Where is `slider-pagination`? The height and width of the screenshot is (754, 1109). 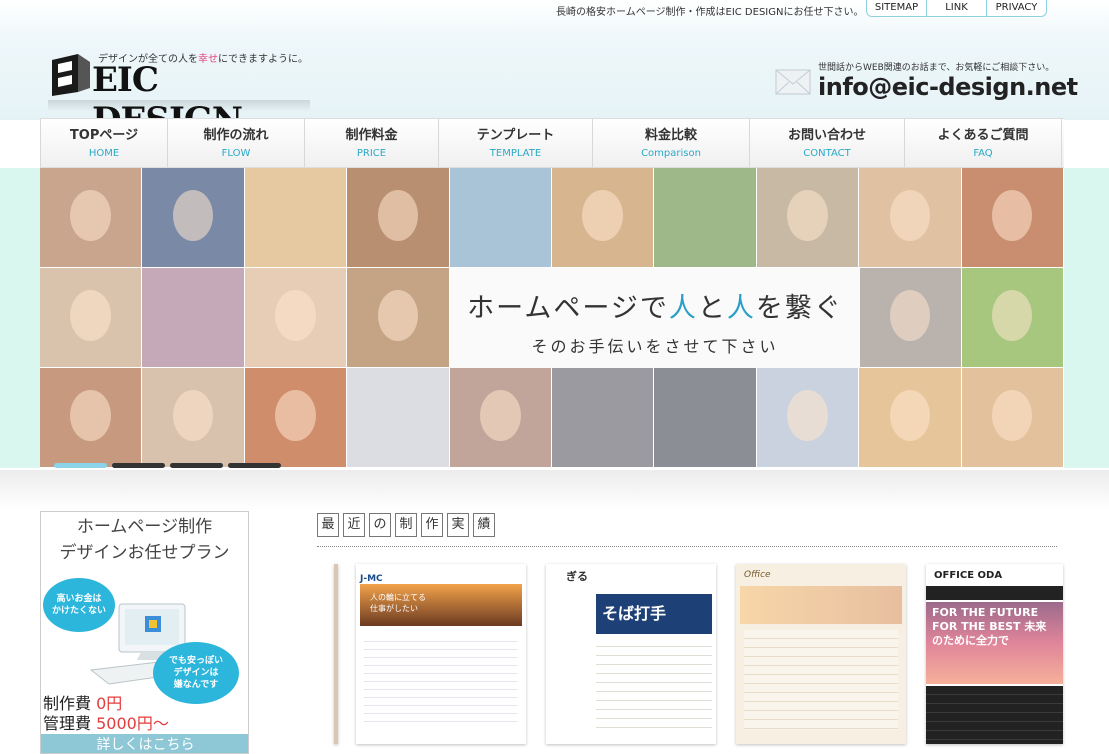
slider-pagination is located at coordinates (167, 465).